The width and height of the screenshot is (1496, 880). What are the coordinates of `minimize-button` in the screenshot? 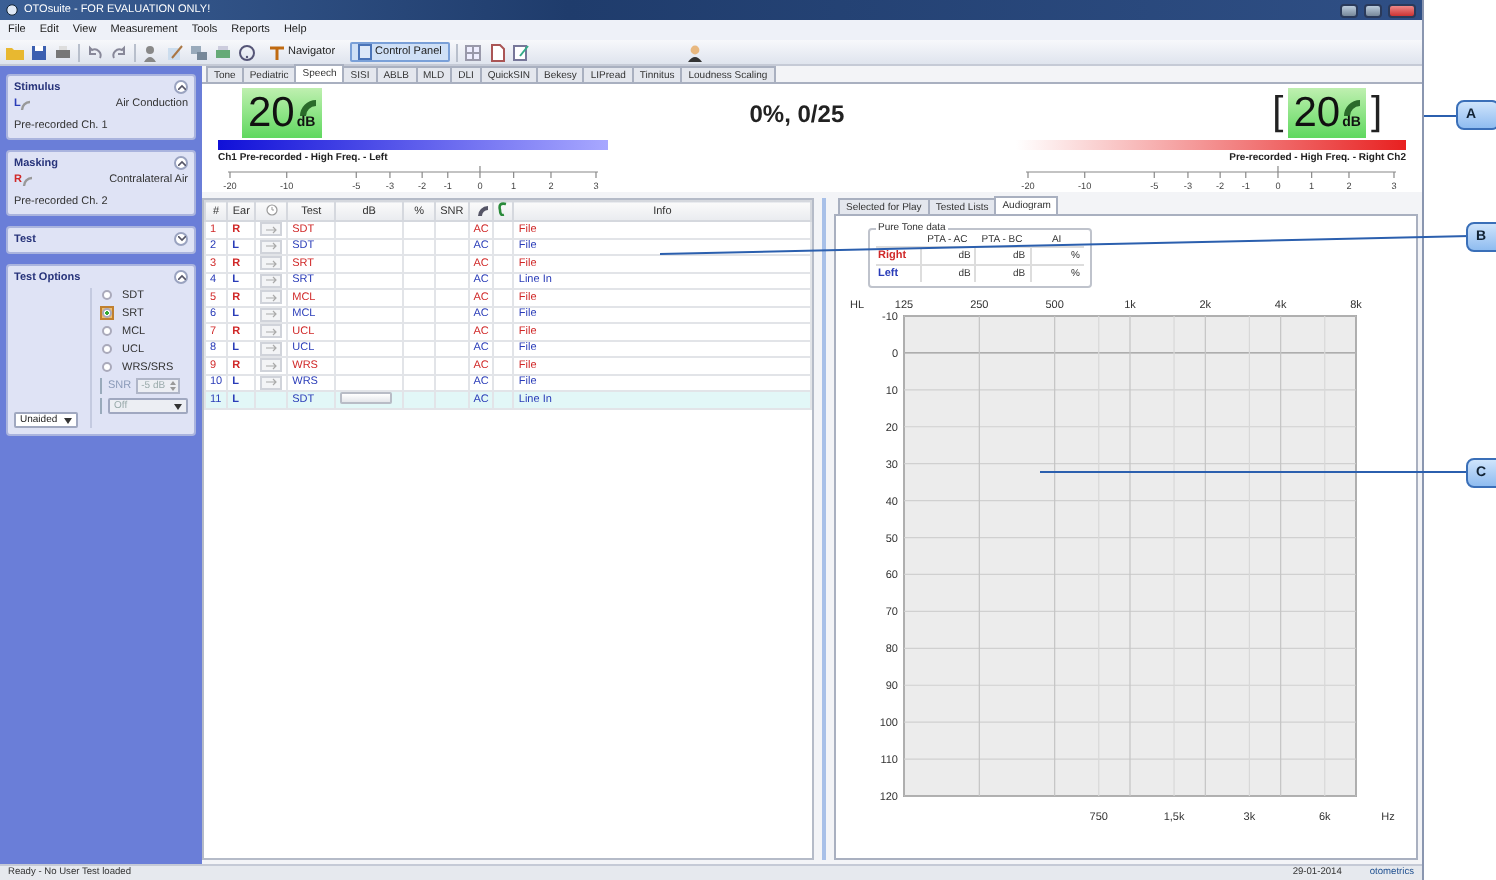 It's located at (1349, 10).